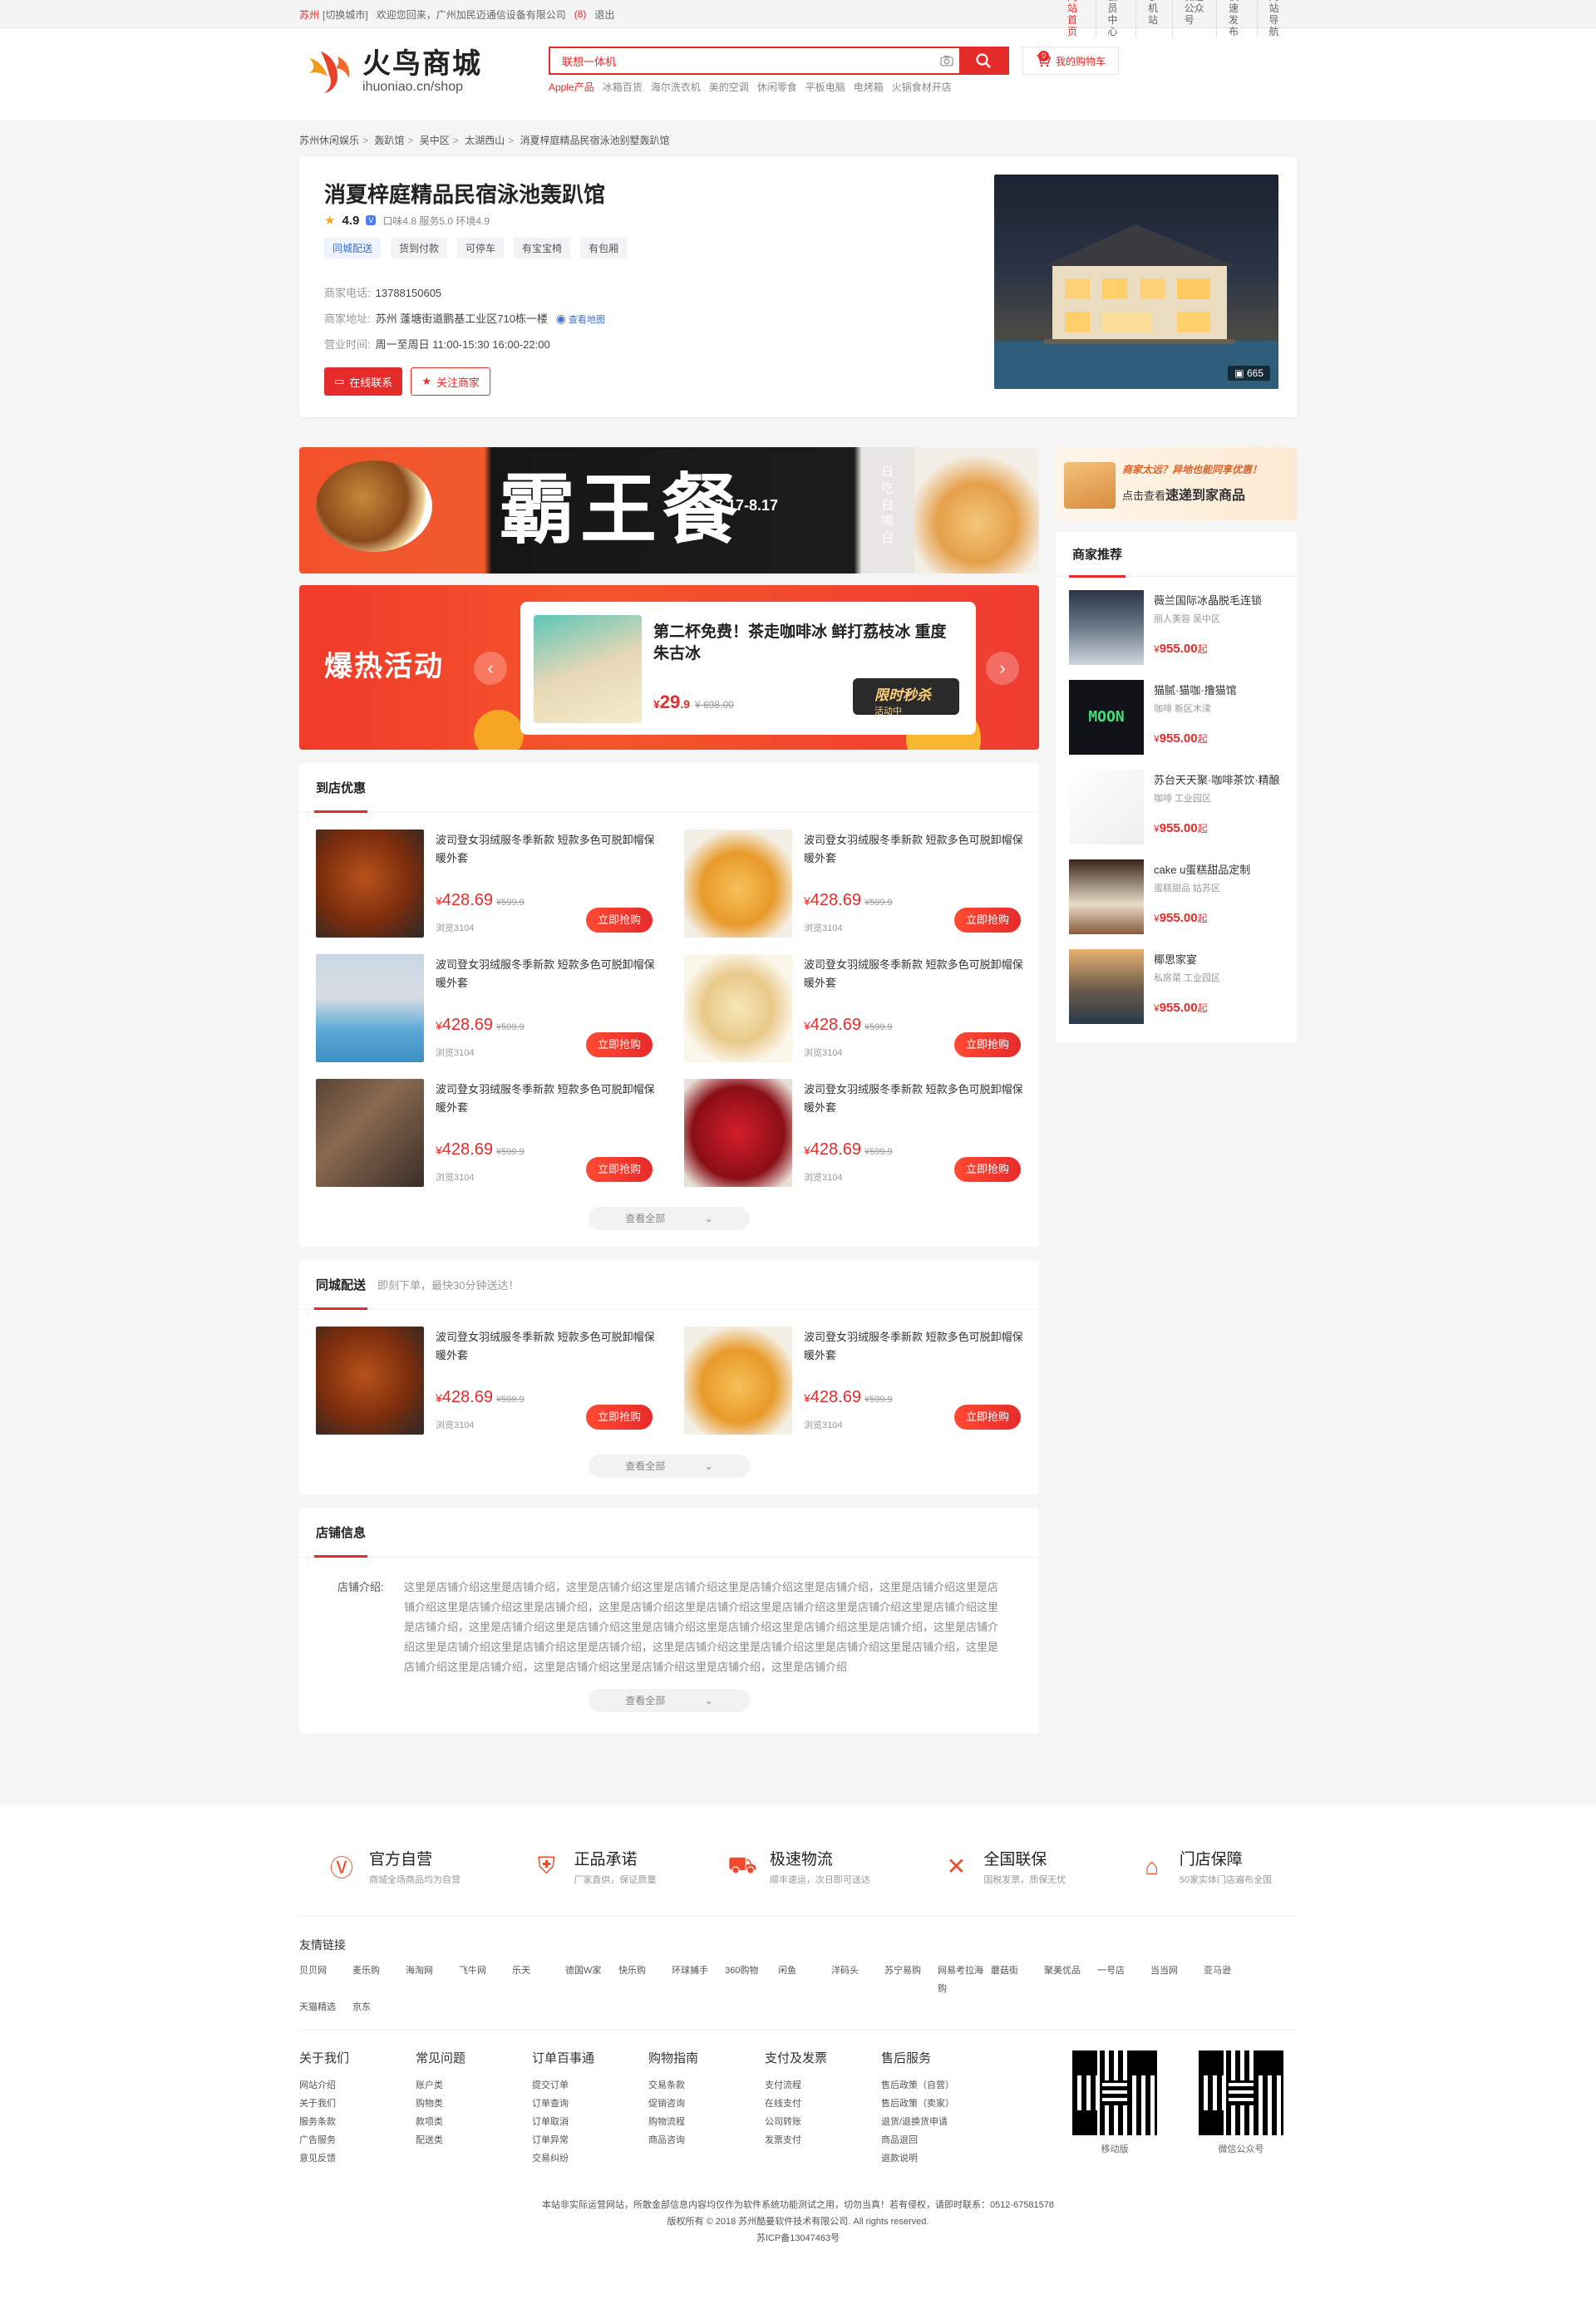 This screenshot has height=2304, width=1596. Describe the element at coordinates (432, 1980) in the screenshot. I see `friend-link: 海淘网` at that location.